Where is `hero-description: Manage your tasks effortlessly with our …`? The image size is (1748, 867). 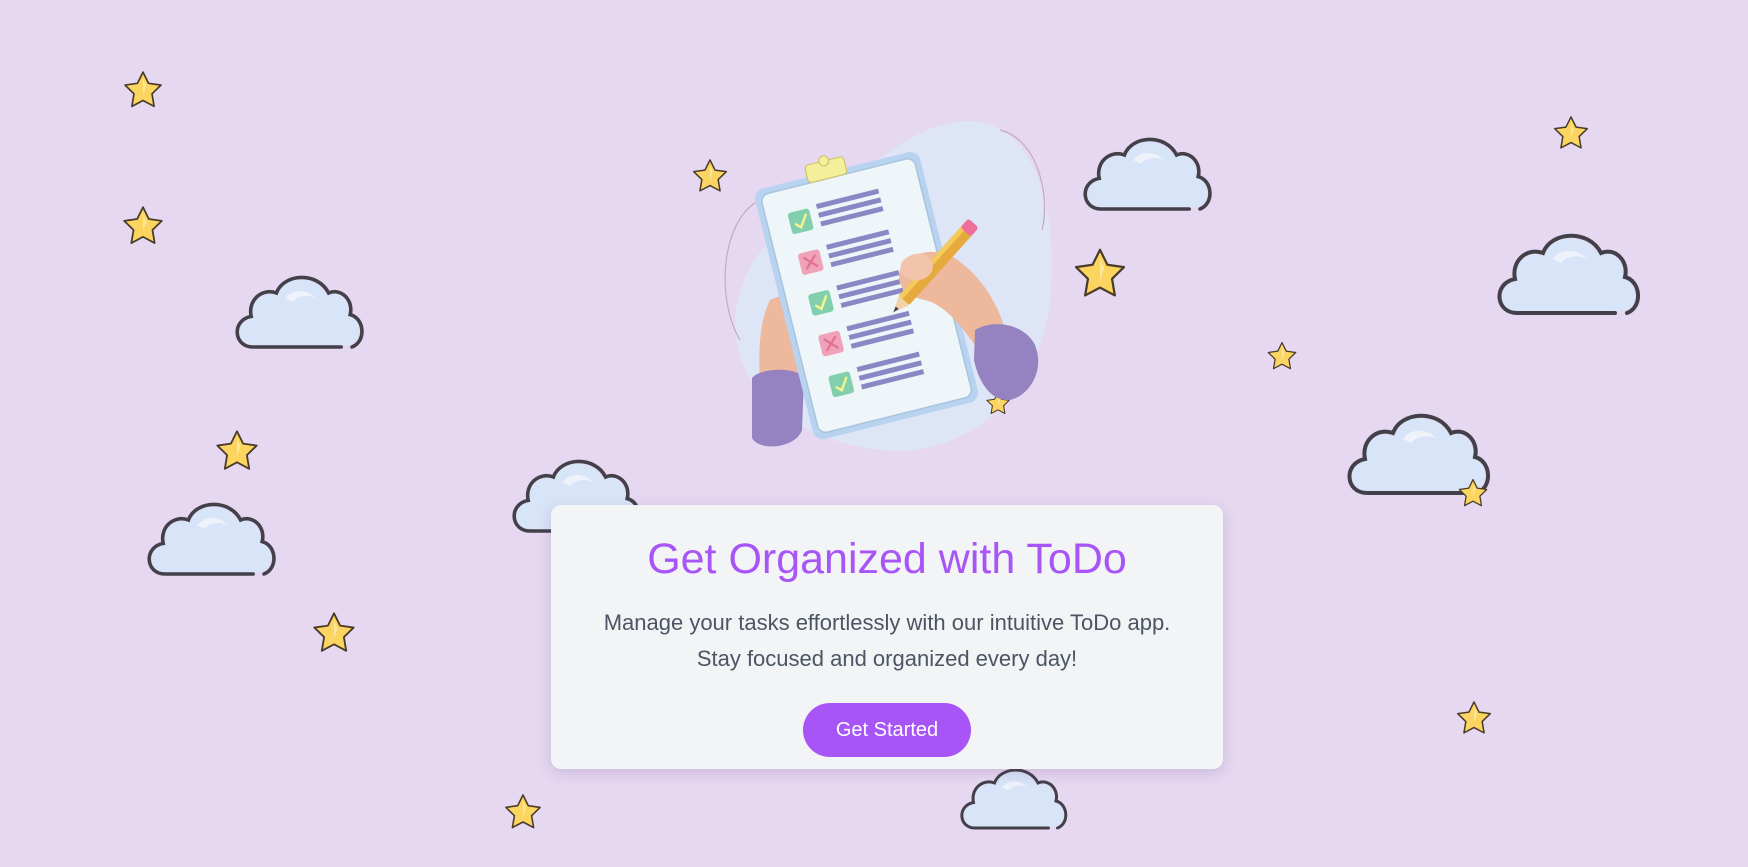 hero-description: Manage your tasks effortlessly with our … is located at coordinates (887, 641).